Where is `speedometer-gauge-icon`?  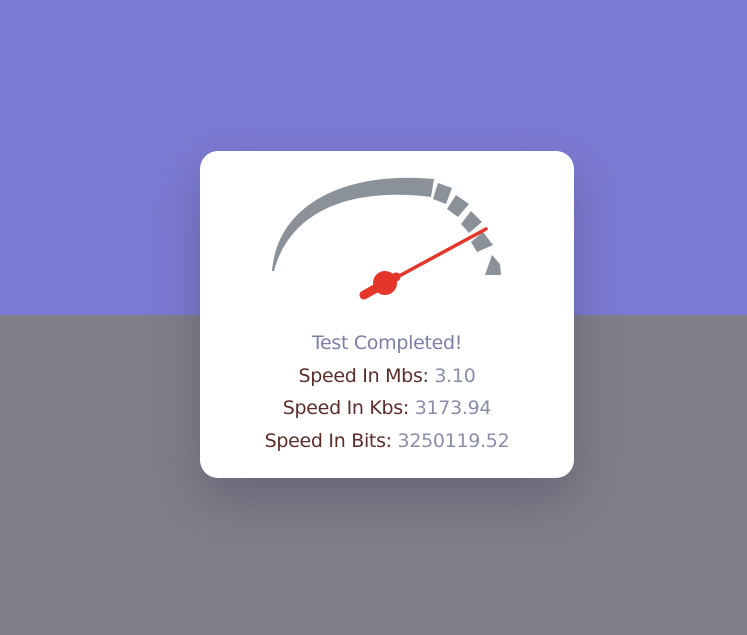 speedometer-gauge-icon is located at coordinates (386, 238).